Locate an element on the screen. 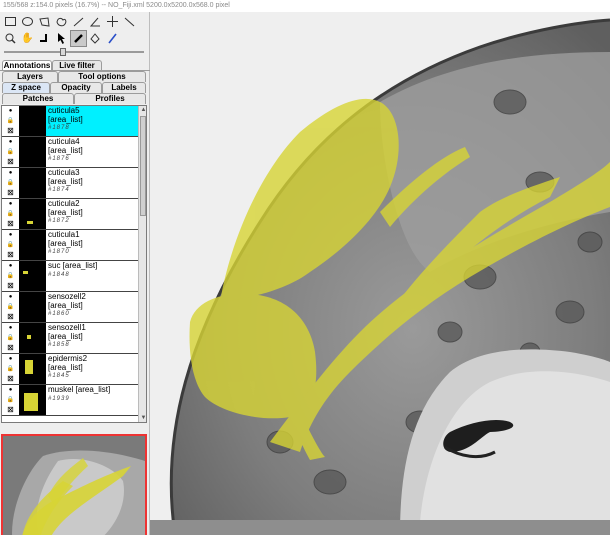  hand-pan-icon: ✋ is located at coordinates (27, 38).